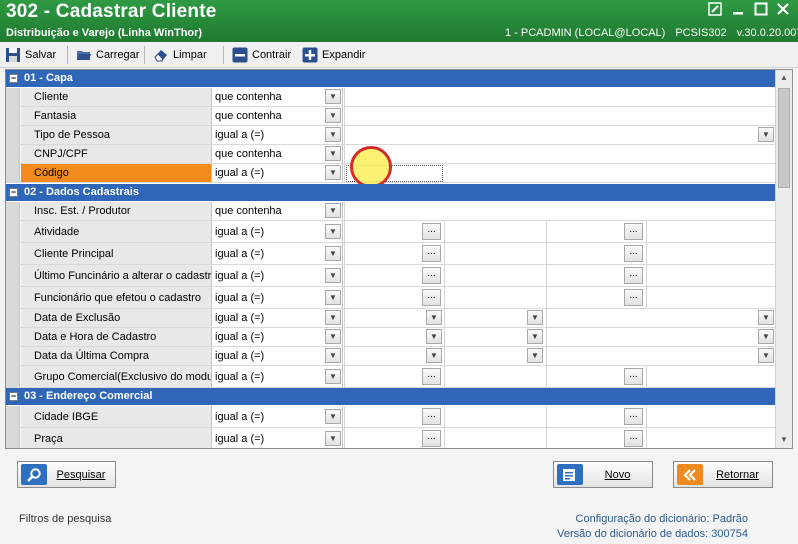  I want to click on scroll-up-icon: ▲, so click(784, 78).